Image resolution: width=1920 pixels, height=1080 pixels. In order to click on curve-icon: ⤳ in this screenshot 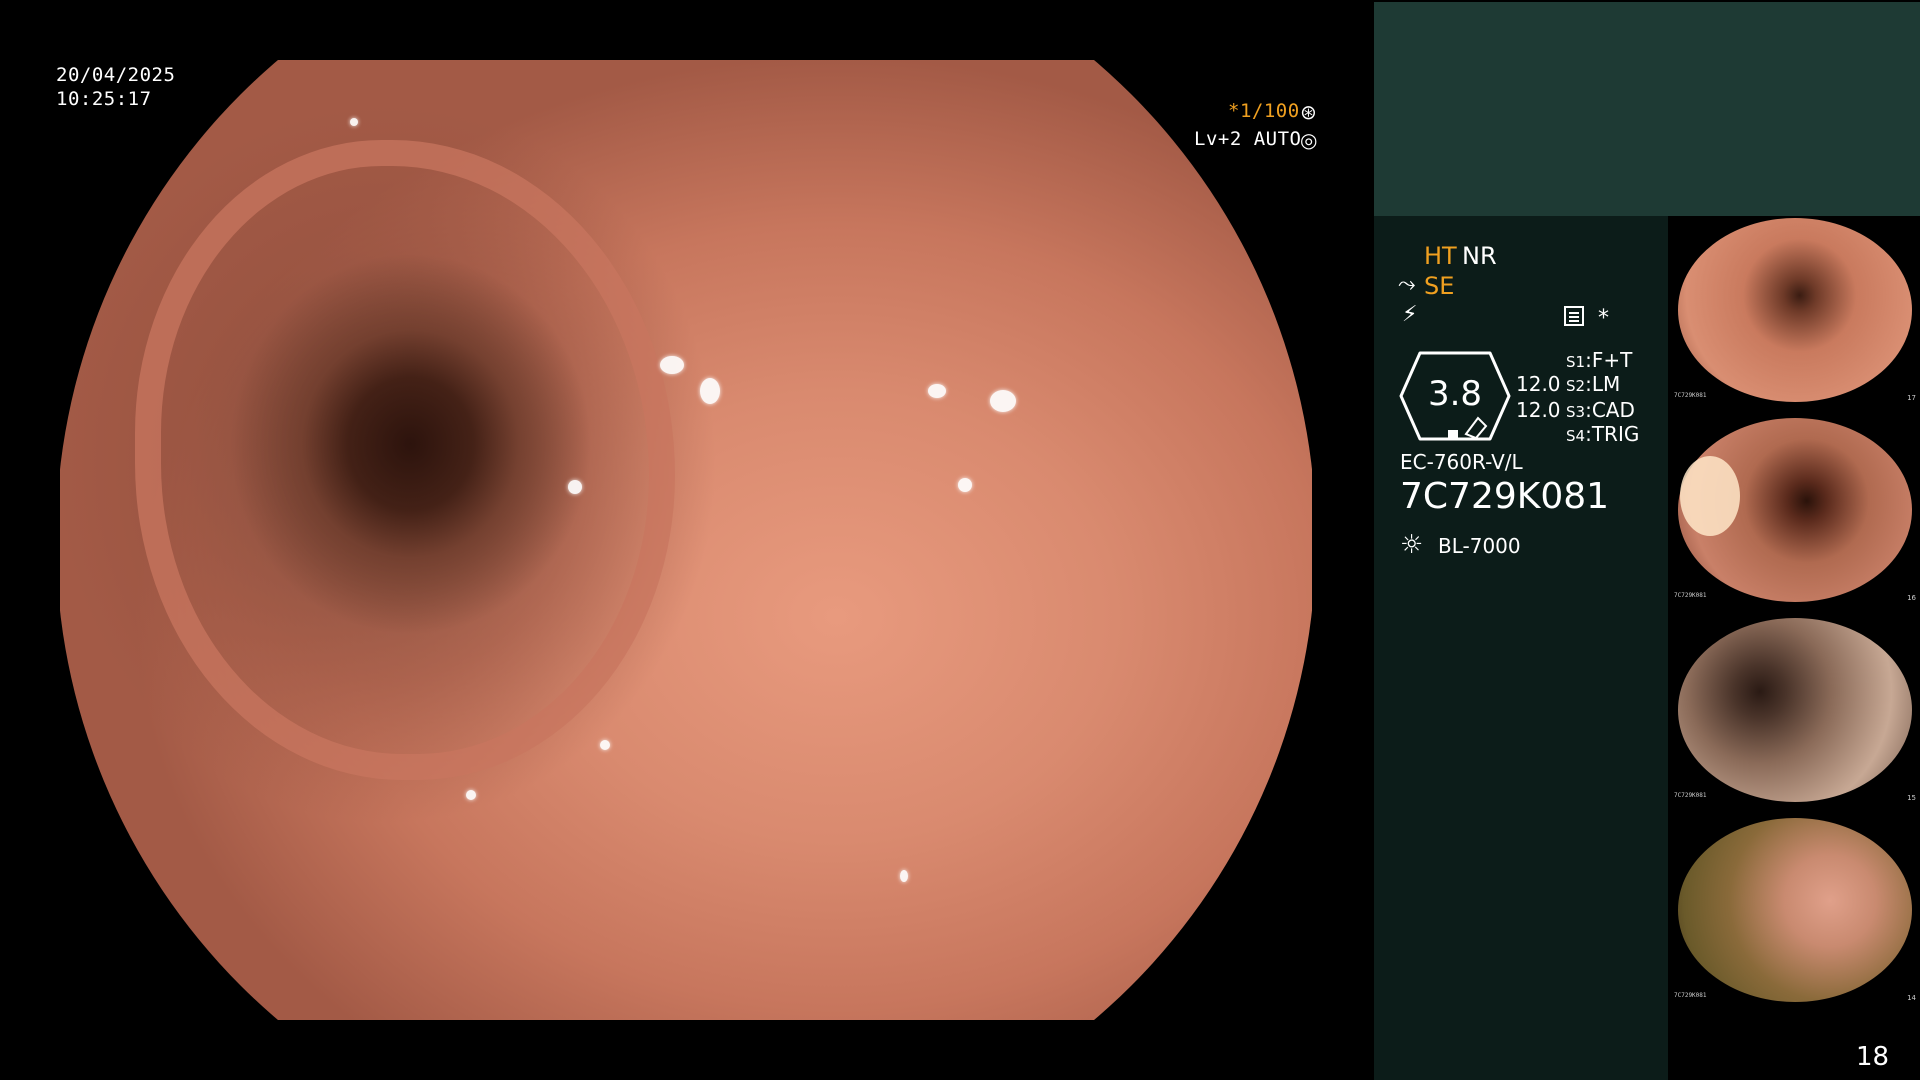, I will do `click(1407, 284)`.